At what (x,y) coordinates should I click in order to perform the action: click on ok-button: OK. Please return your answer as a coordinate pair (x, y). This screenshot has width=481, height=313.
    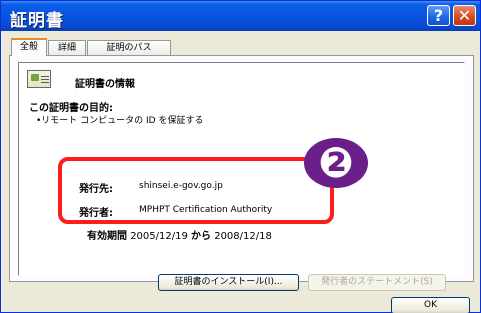
    Looking at the image, I should click on (430, 305).